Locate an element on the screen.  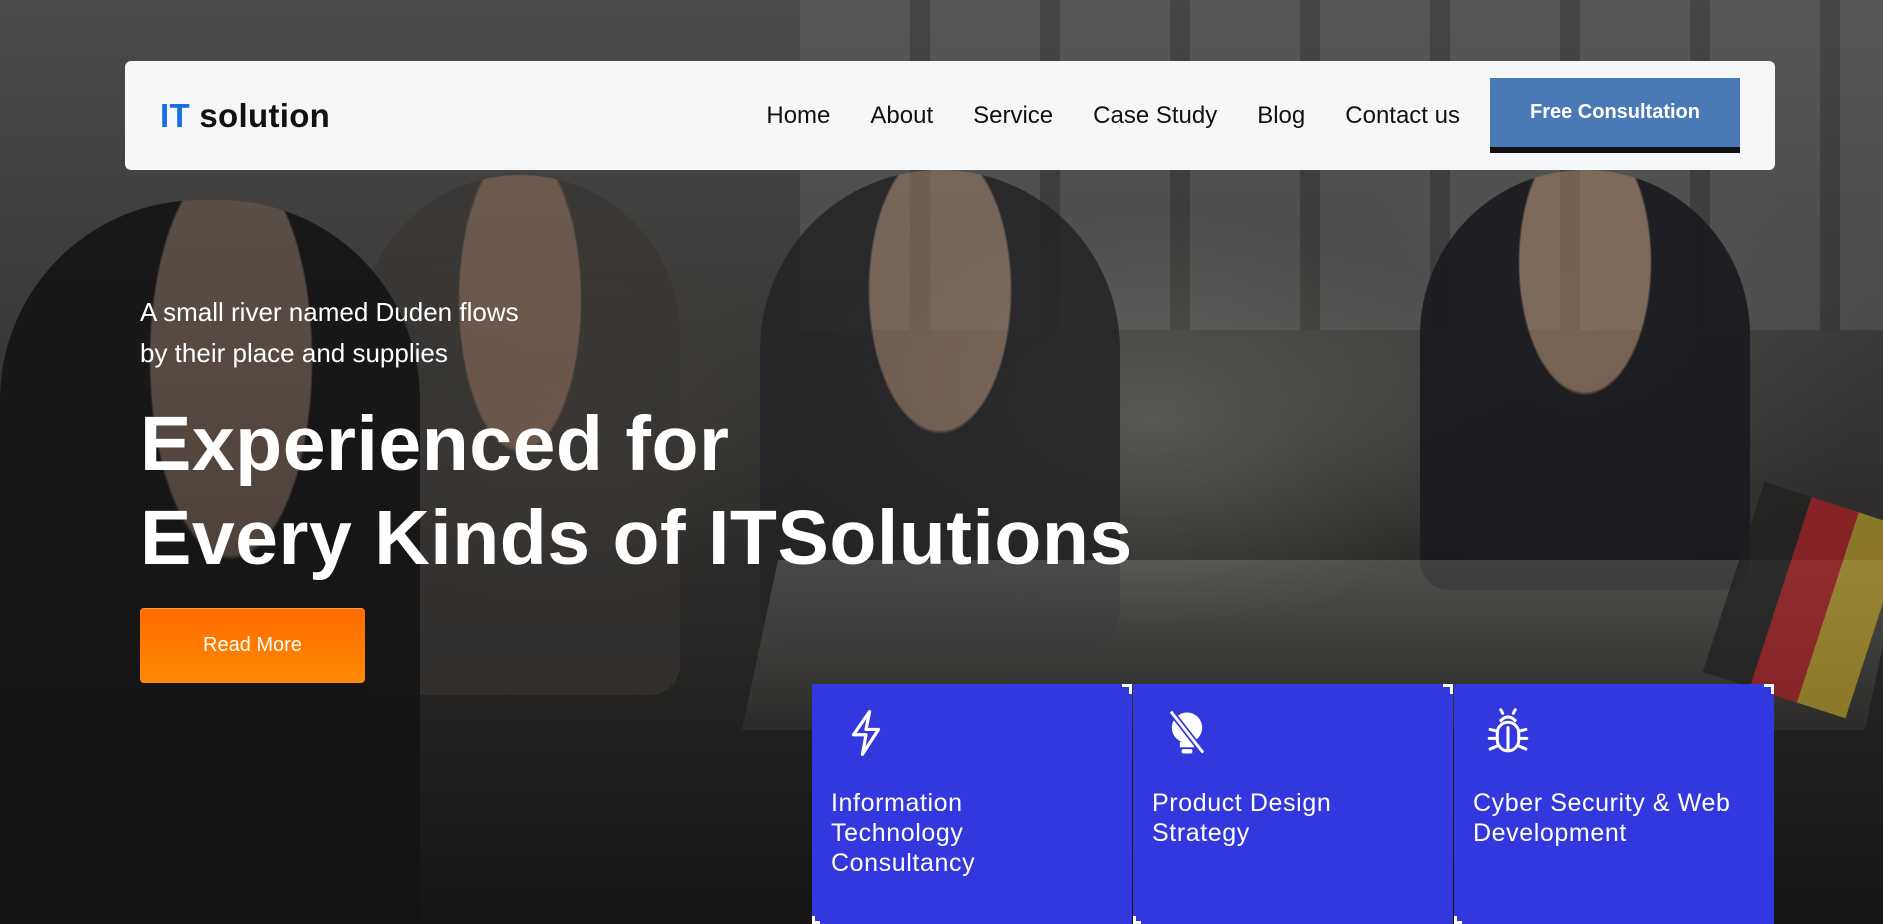
background-person is located at coordinates (1585, 380).